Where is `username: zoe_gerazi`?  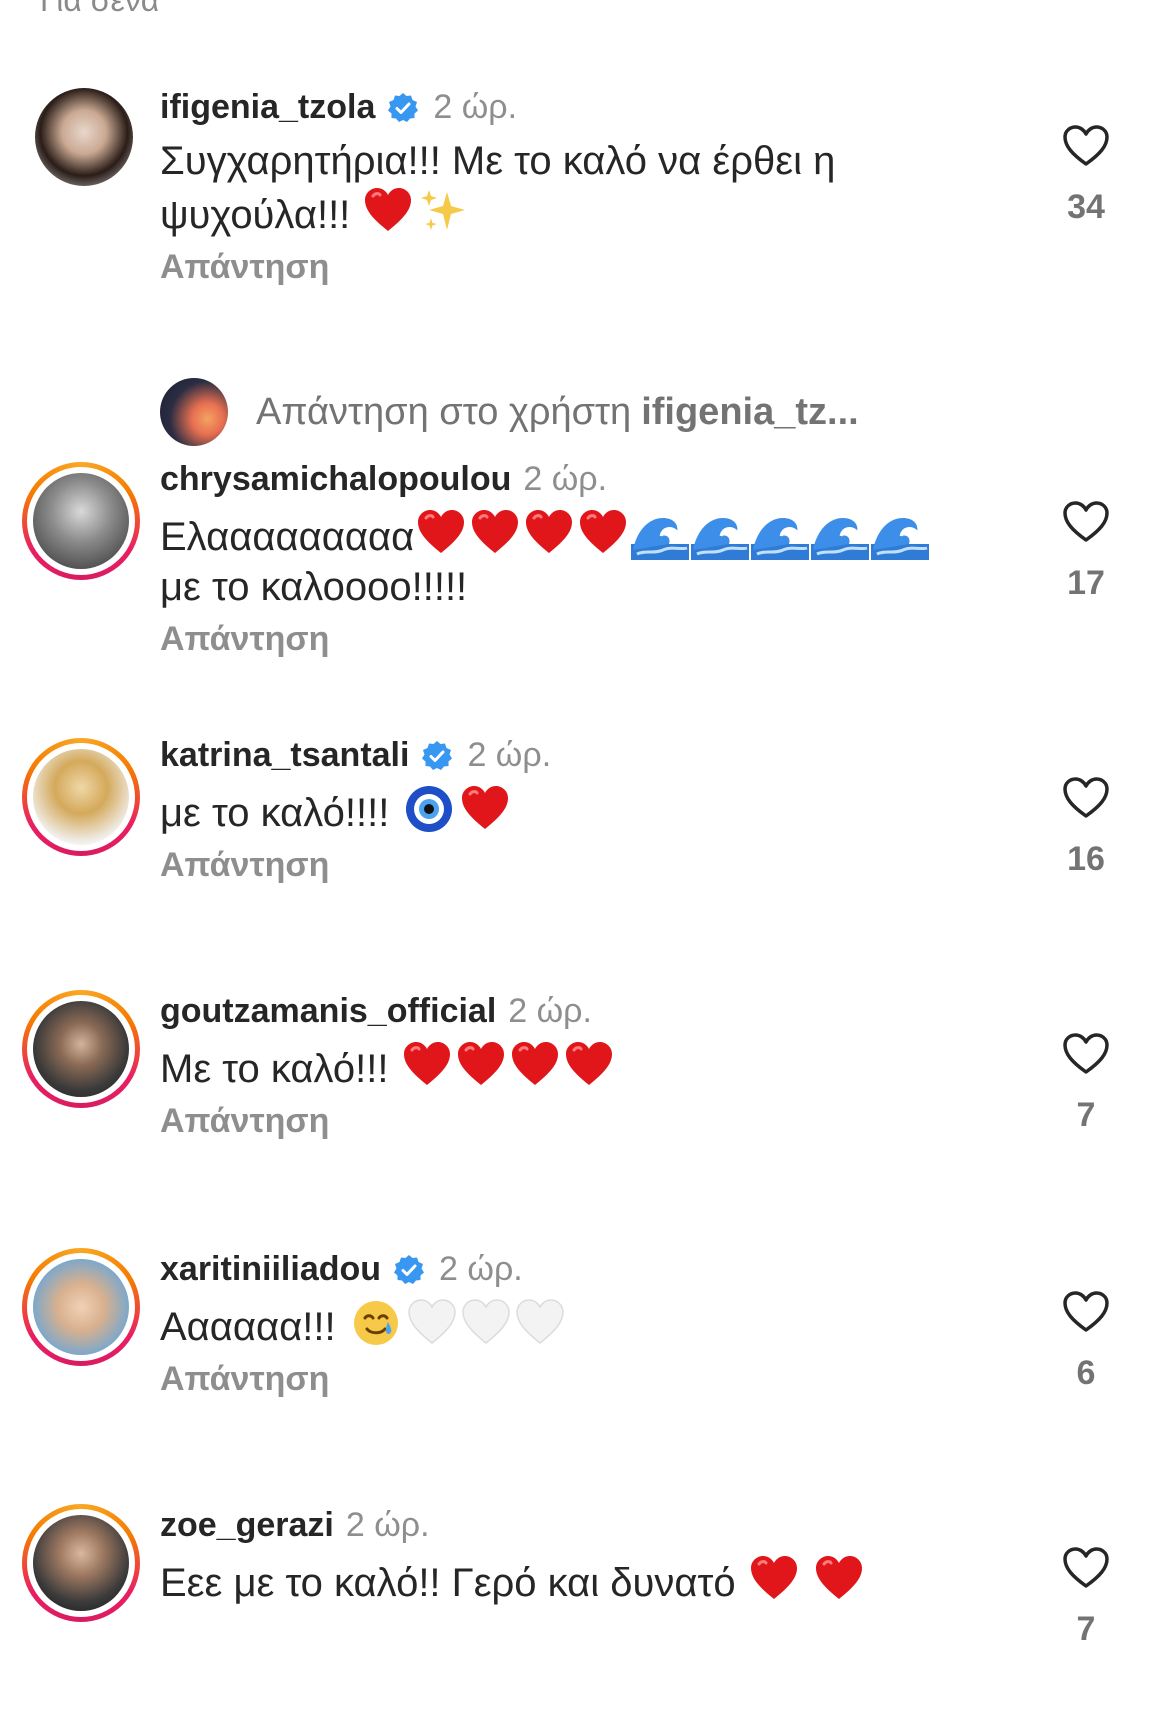
username: zoe_gerazi is located at coordinates (247, 1525).